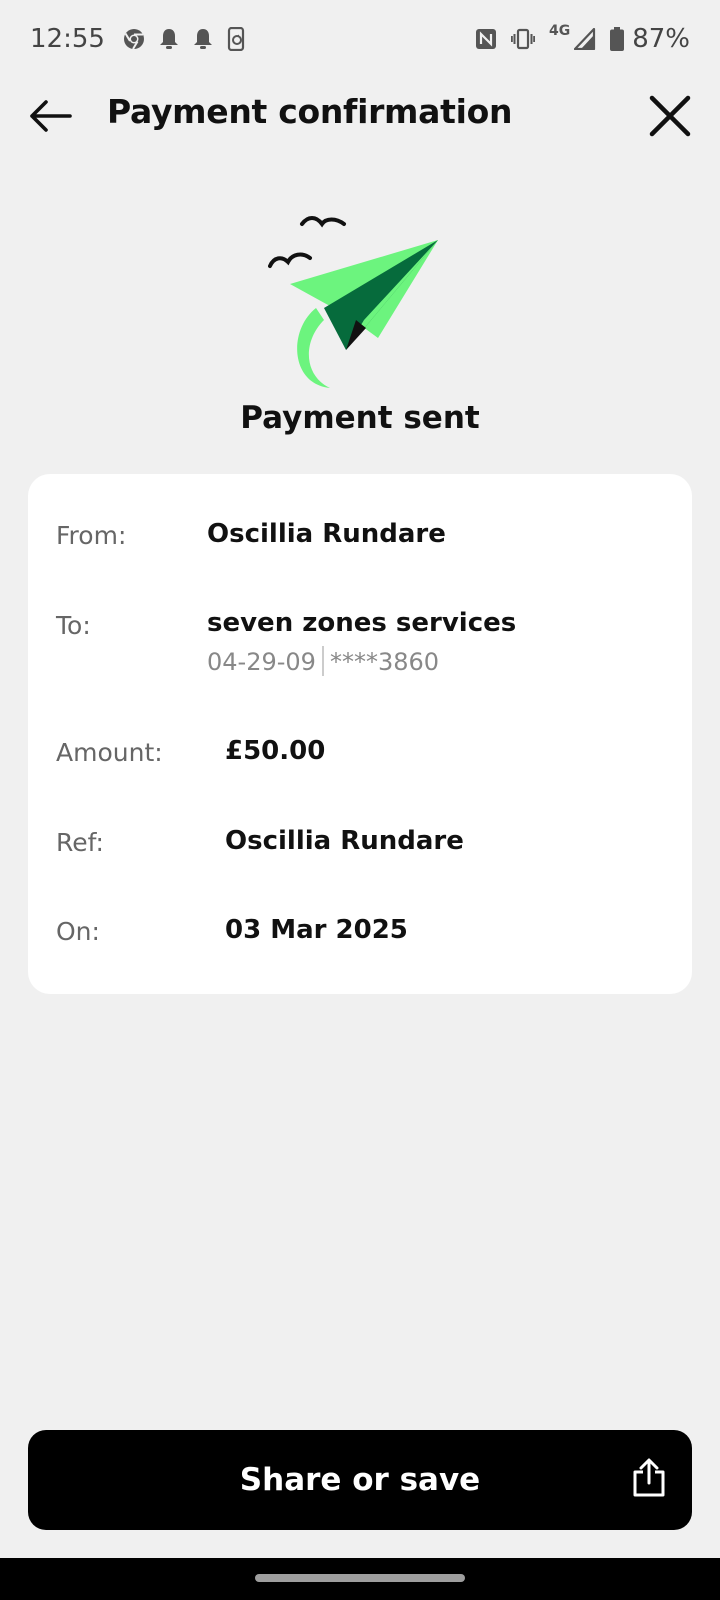  I want to click on chrome-icon, so click(134, 39).